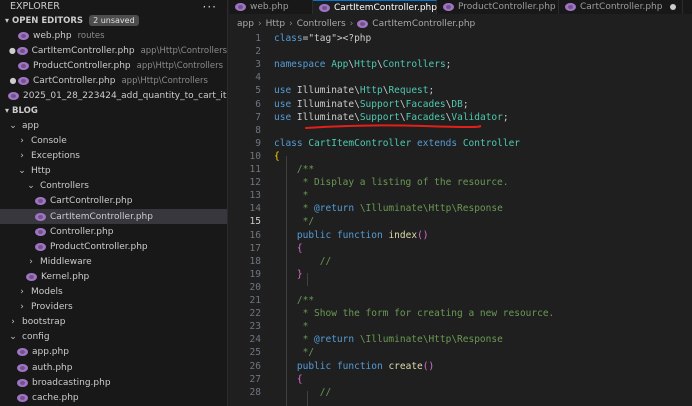  I want to click on tree-item-label: app, so click(30, 126).